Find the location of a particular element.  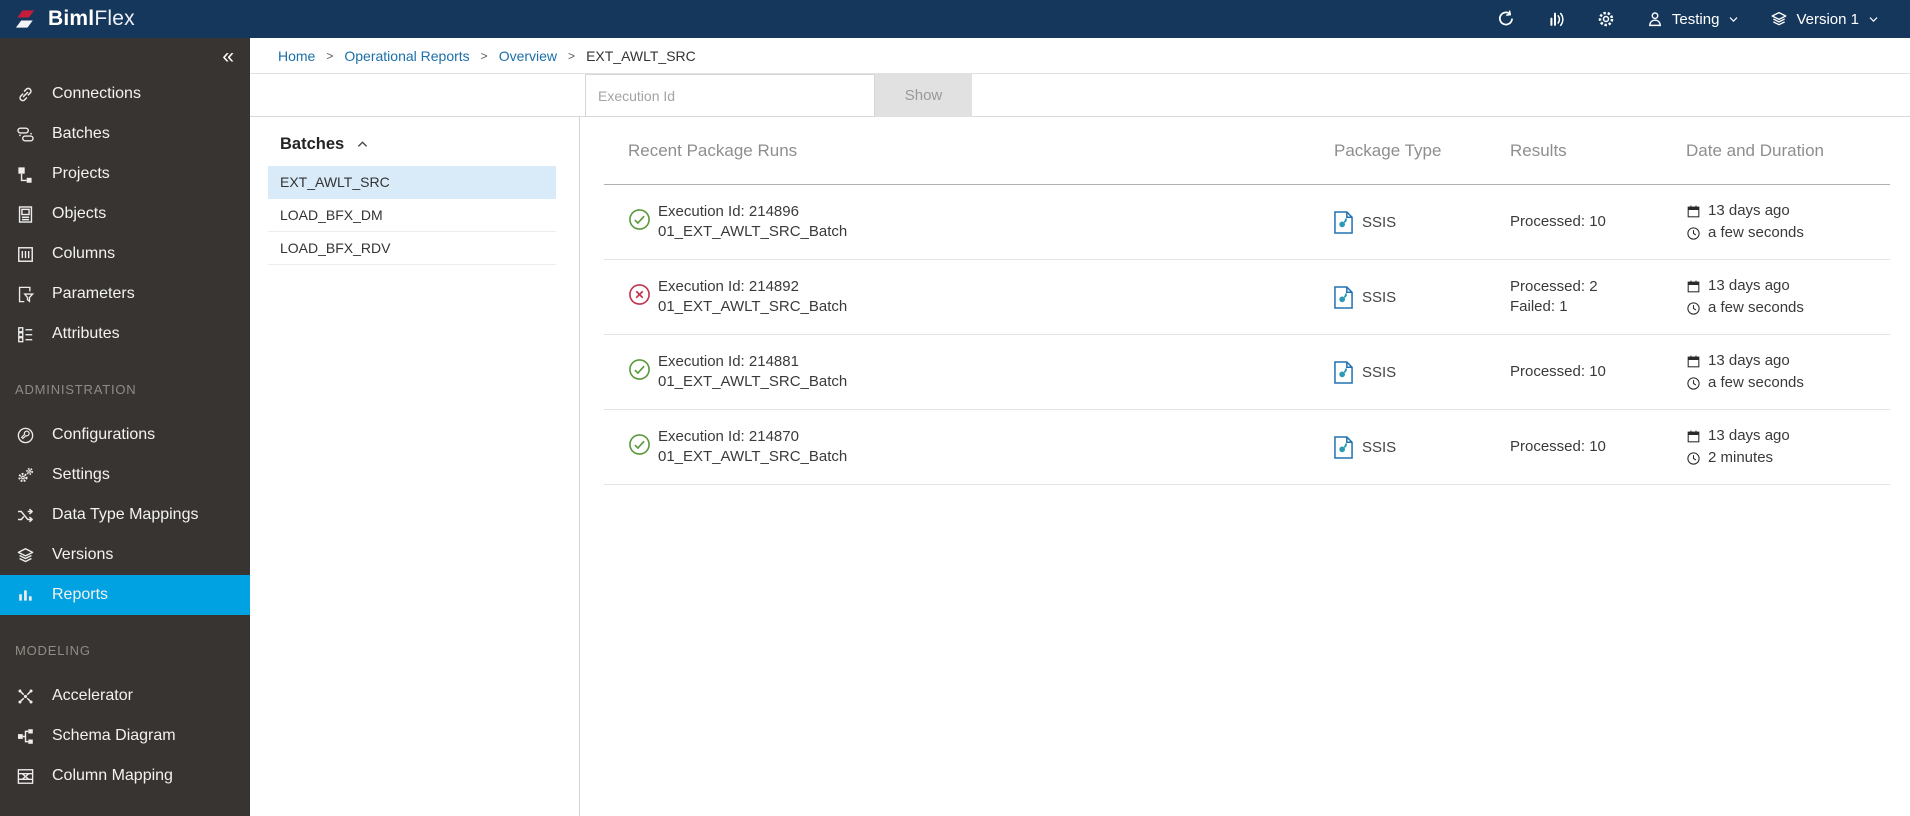

bimlflex-logo-icon is located at coordinates (25, 19).